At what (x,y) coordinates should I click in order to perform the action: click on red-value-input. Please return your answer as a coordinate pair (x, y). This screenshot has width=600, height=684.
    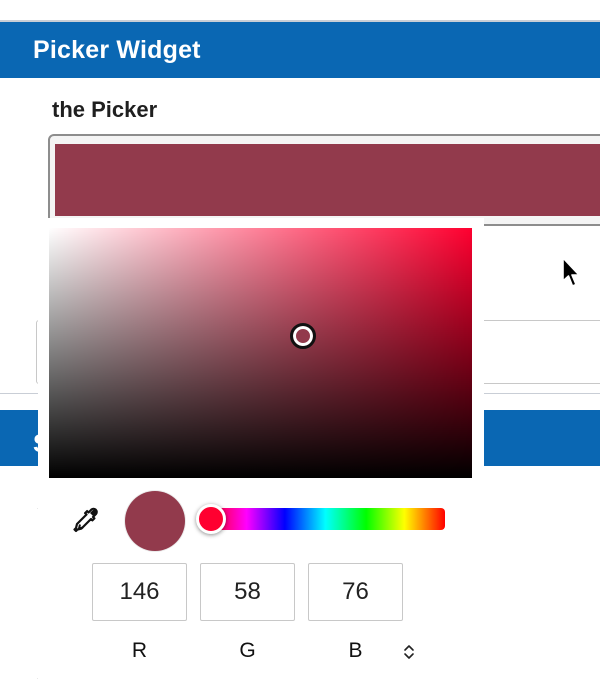
    Looking at the image, I should click on (139, 592).